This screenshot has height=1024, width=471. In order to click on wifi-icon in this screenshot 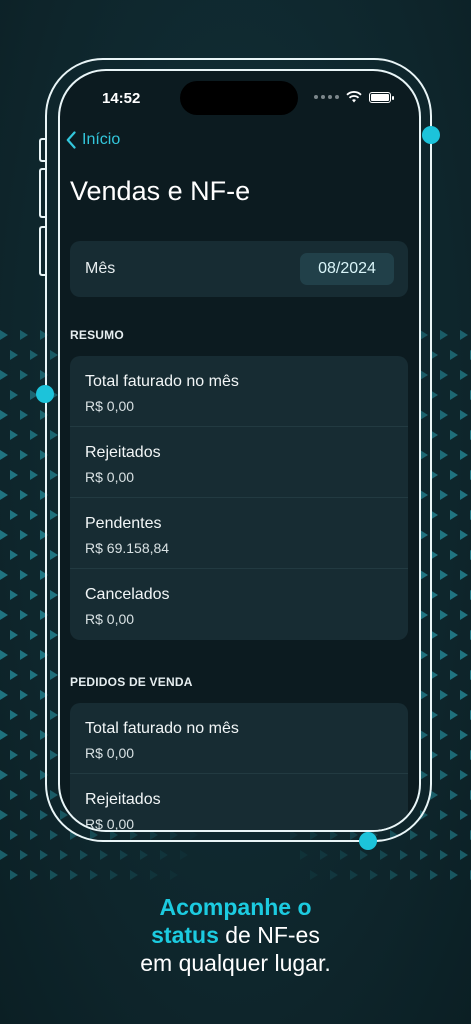, I will do `click(354, 97)`.